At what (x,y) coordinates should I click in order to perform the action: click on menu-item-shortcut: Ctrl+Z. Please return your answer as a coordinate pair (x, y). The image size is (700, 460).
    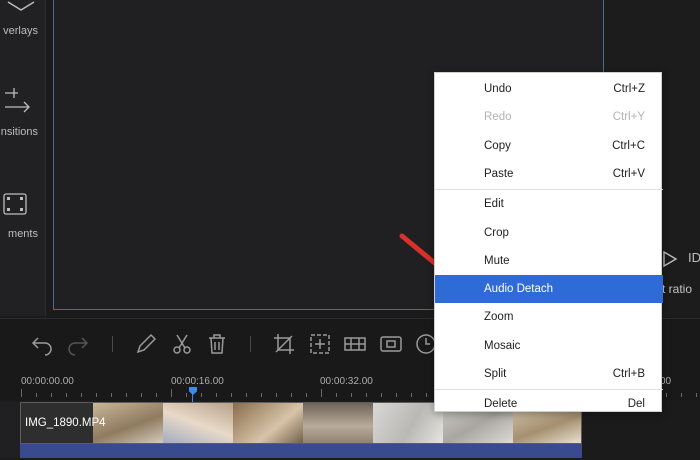
    Looking at the image, I should click on (629, 89).